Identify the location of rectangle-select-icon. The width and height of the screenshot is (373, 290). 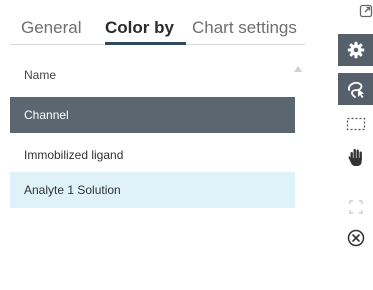
(355, 124).